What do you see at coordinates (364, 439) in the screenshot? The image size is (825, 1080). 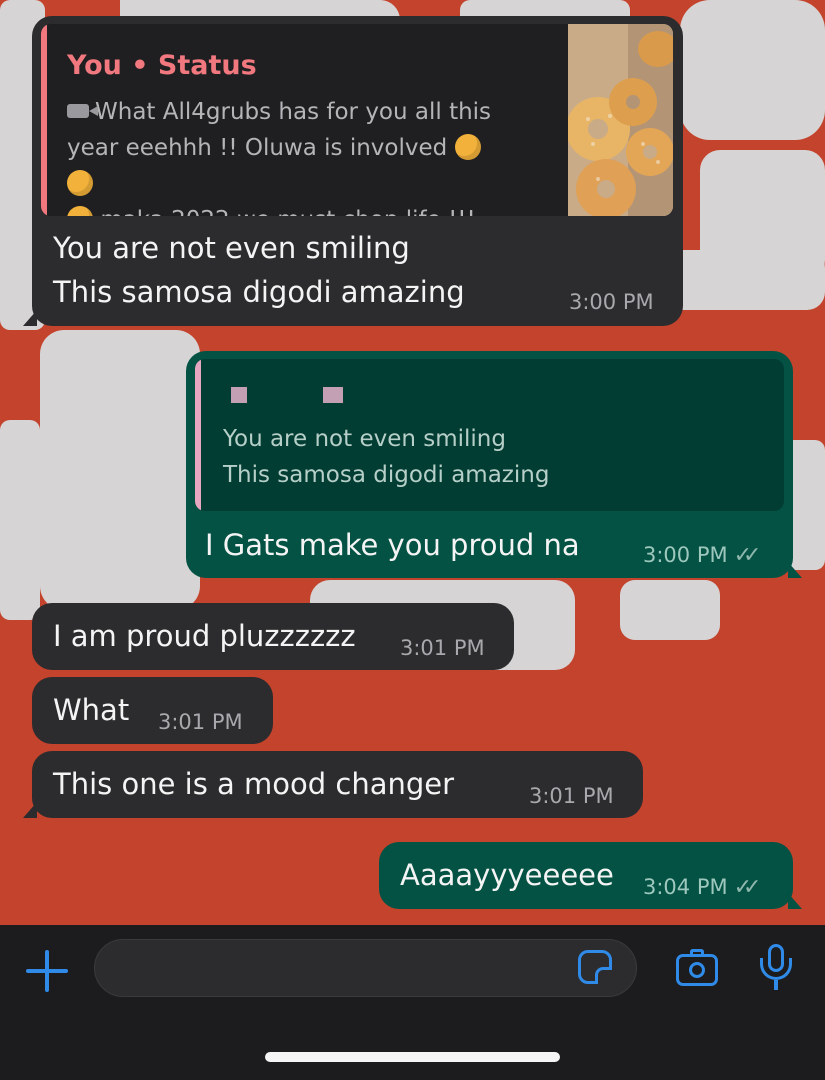 I see `quoted-line-1: You are not even smiling` at bounding box center [364, 439].